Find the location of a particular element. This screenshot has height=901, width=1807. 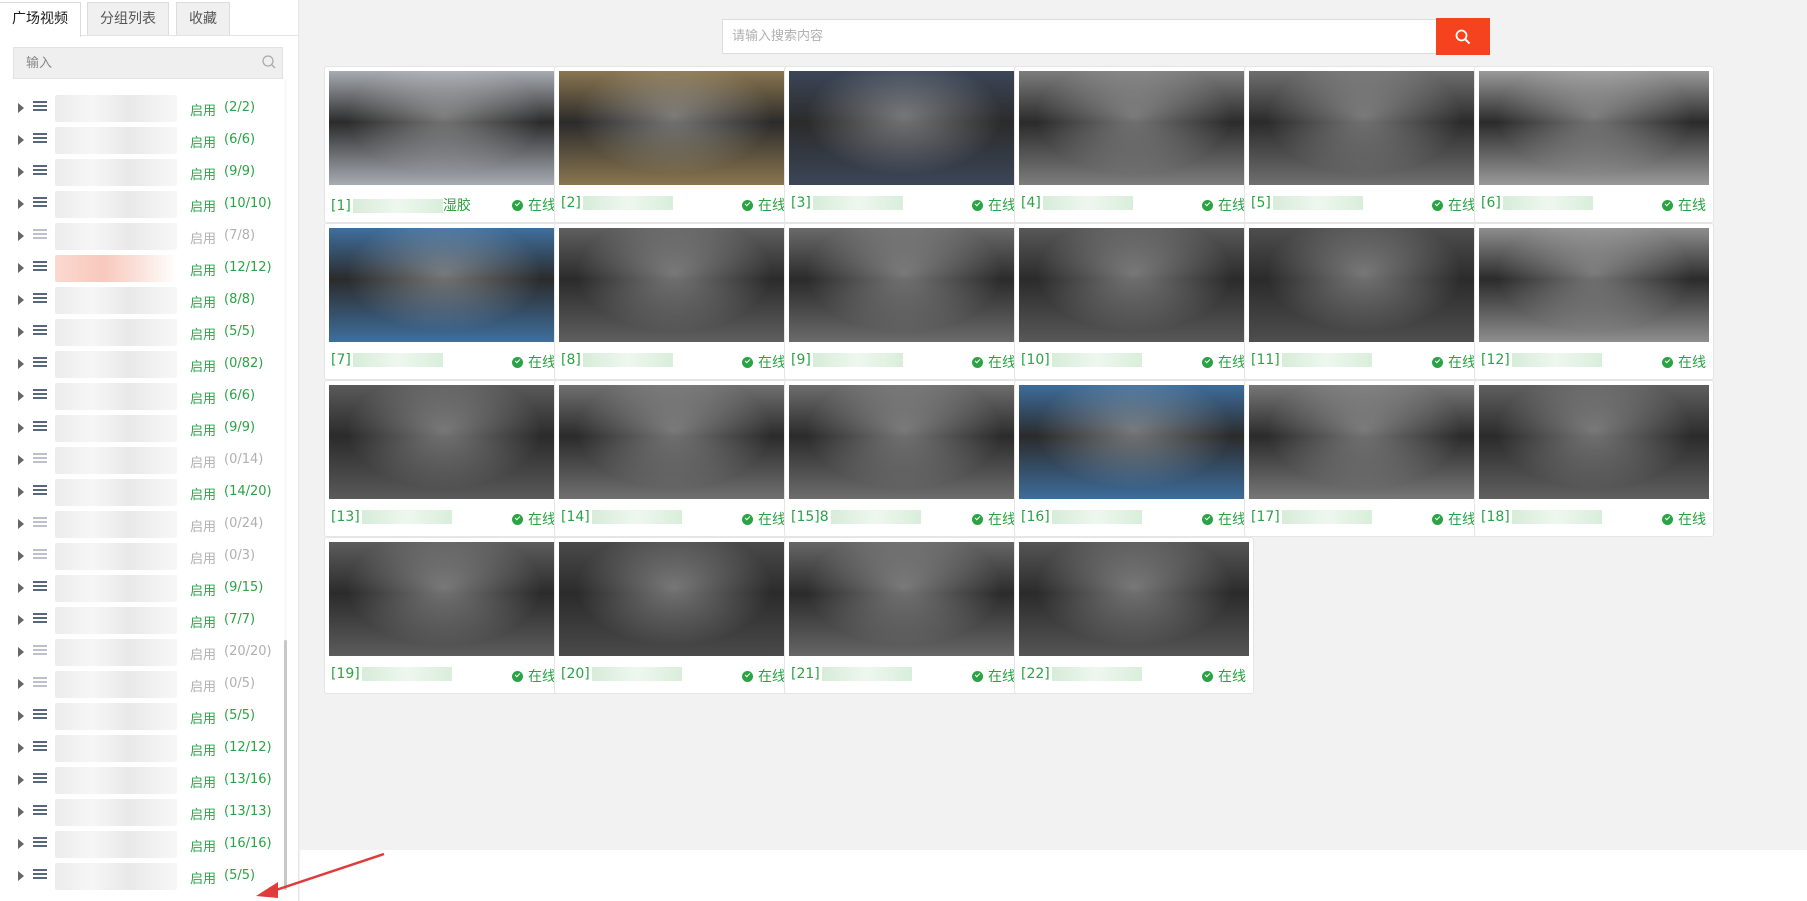

camera-card: [12] 在线 is located at coordinates (1594, 301).